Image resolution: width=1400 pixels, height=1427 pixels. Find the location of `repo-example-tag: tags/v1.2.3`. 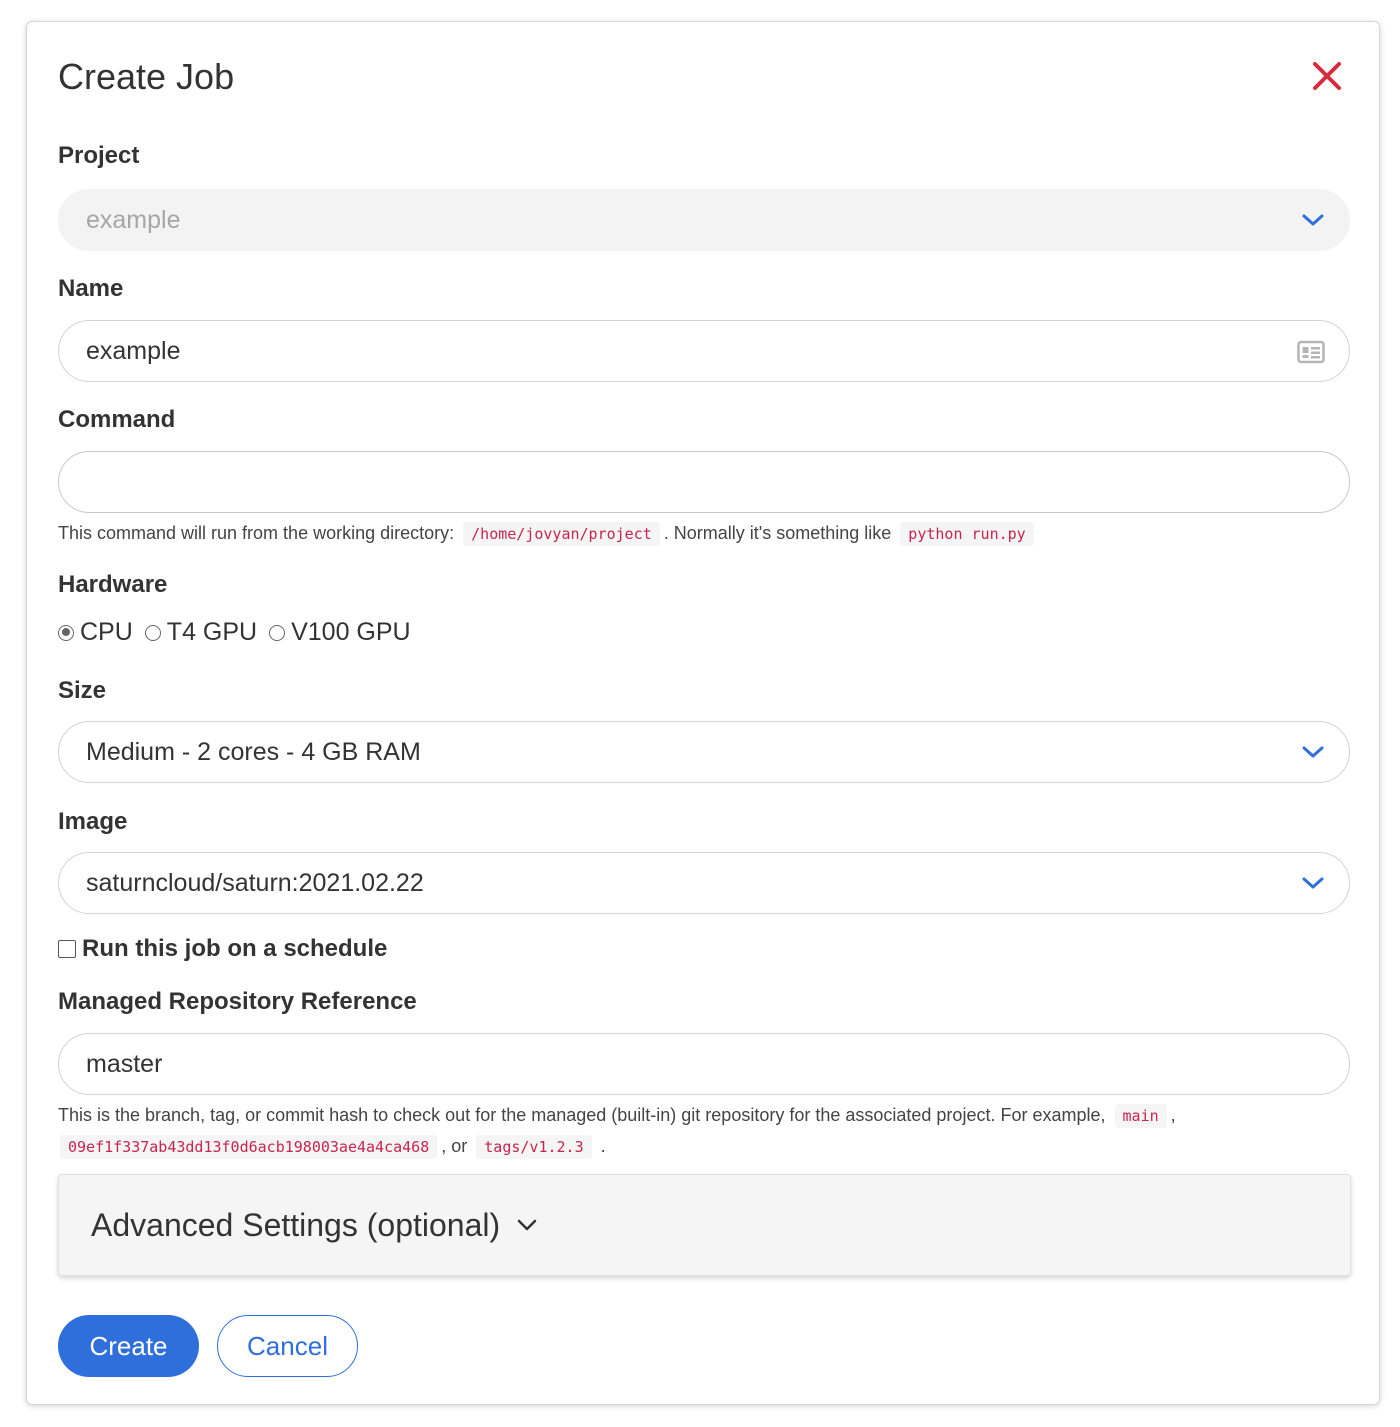

repo-example-tag: tags/v1.2.3 is located at coordinates (534, 1147).